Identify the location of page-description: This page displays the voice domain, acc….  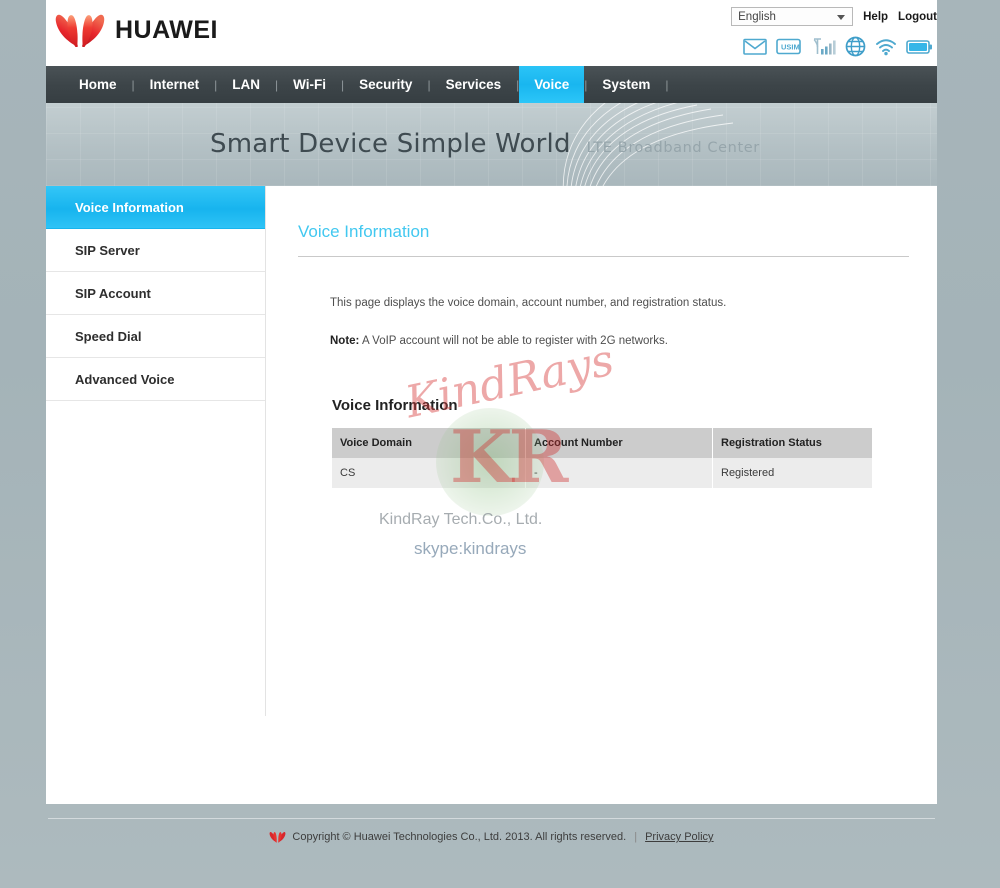
(528, 303).